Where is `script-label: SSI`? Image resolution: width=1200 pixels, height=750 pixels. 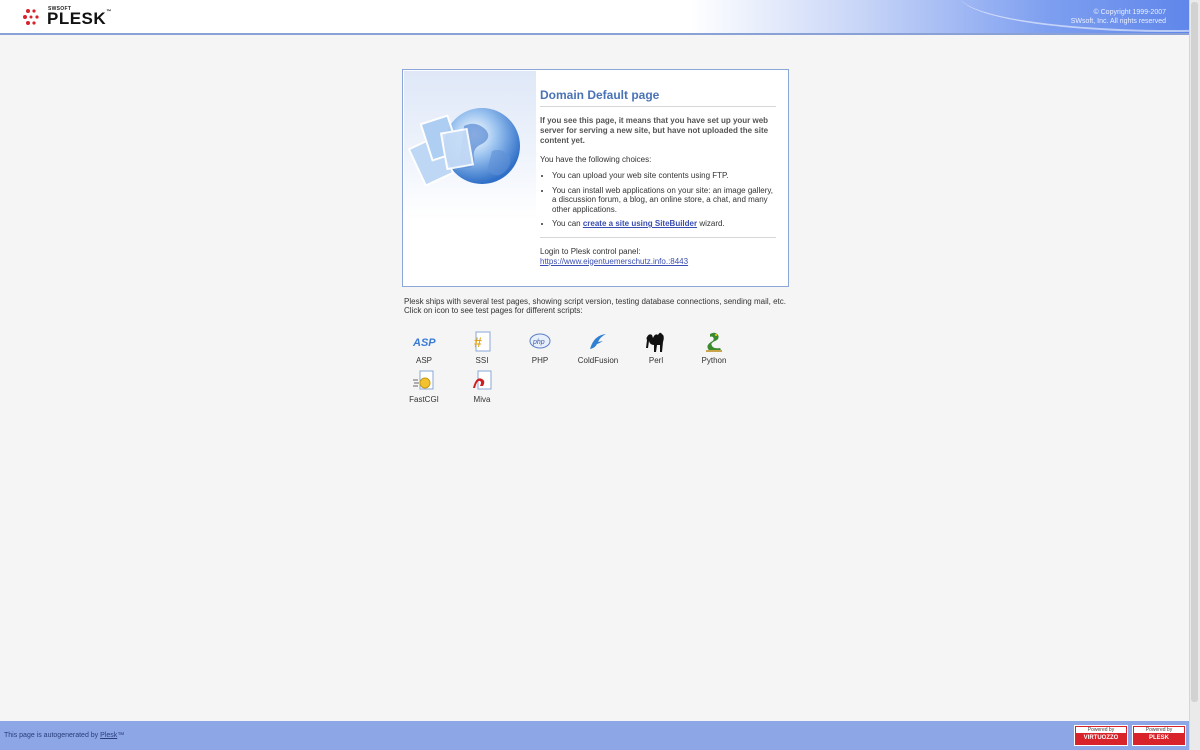 script-label: SSI is located at coordinates (482, 360).